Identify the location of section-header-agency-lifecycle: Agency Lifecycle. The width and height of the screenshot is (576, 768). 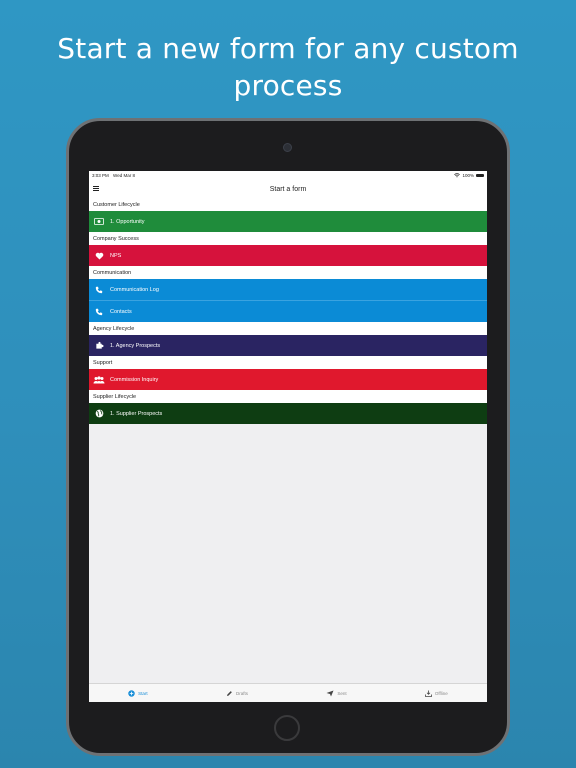
(288, 328).